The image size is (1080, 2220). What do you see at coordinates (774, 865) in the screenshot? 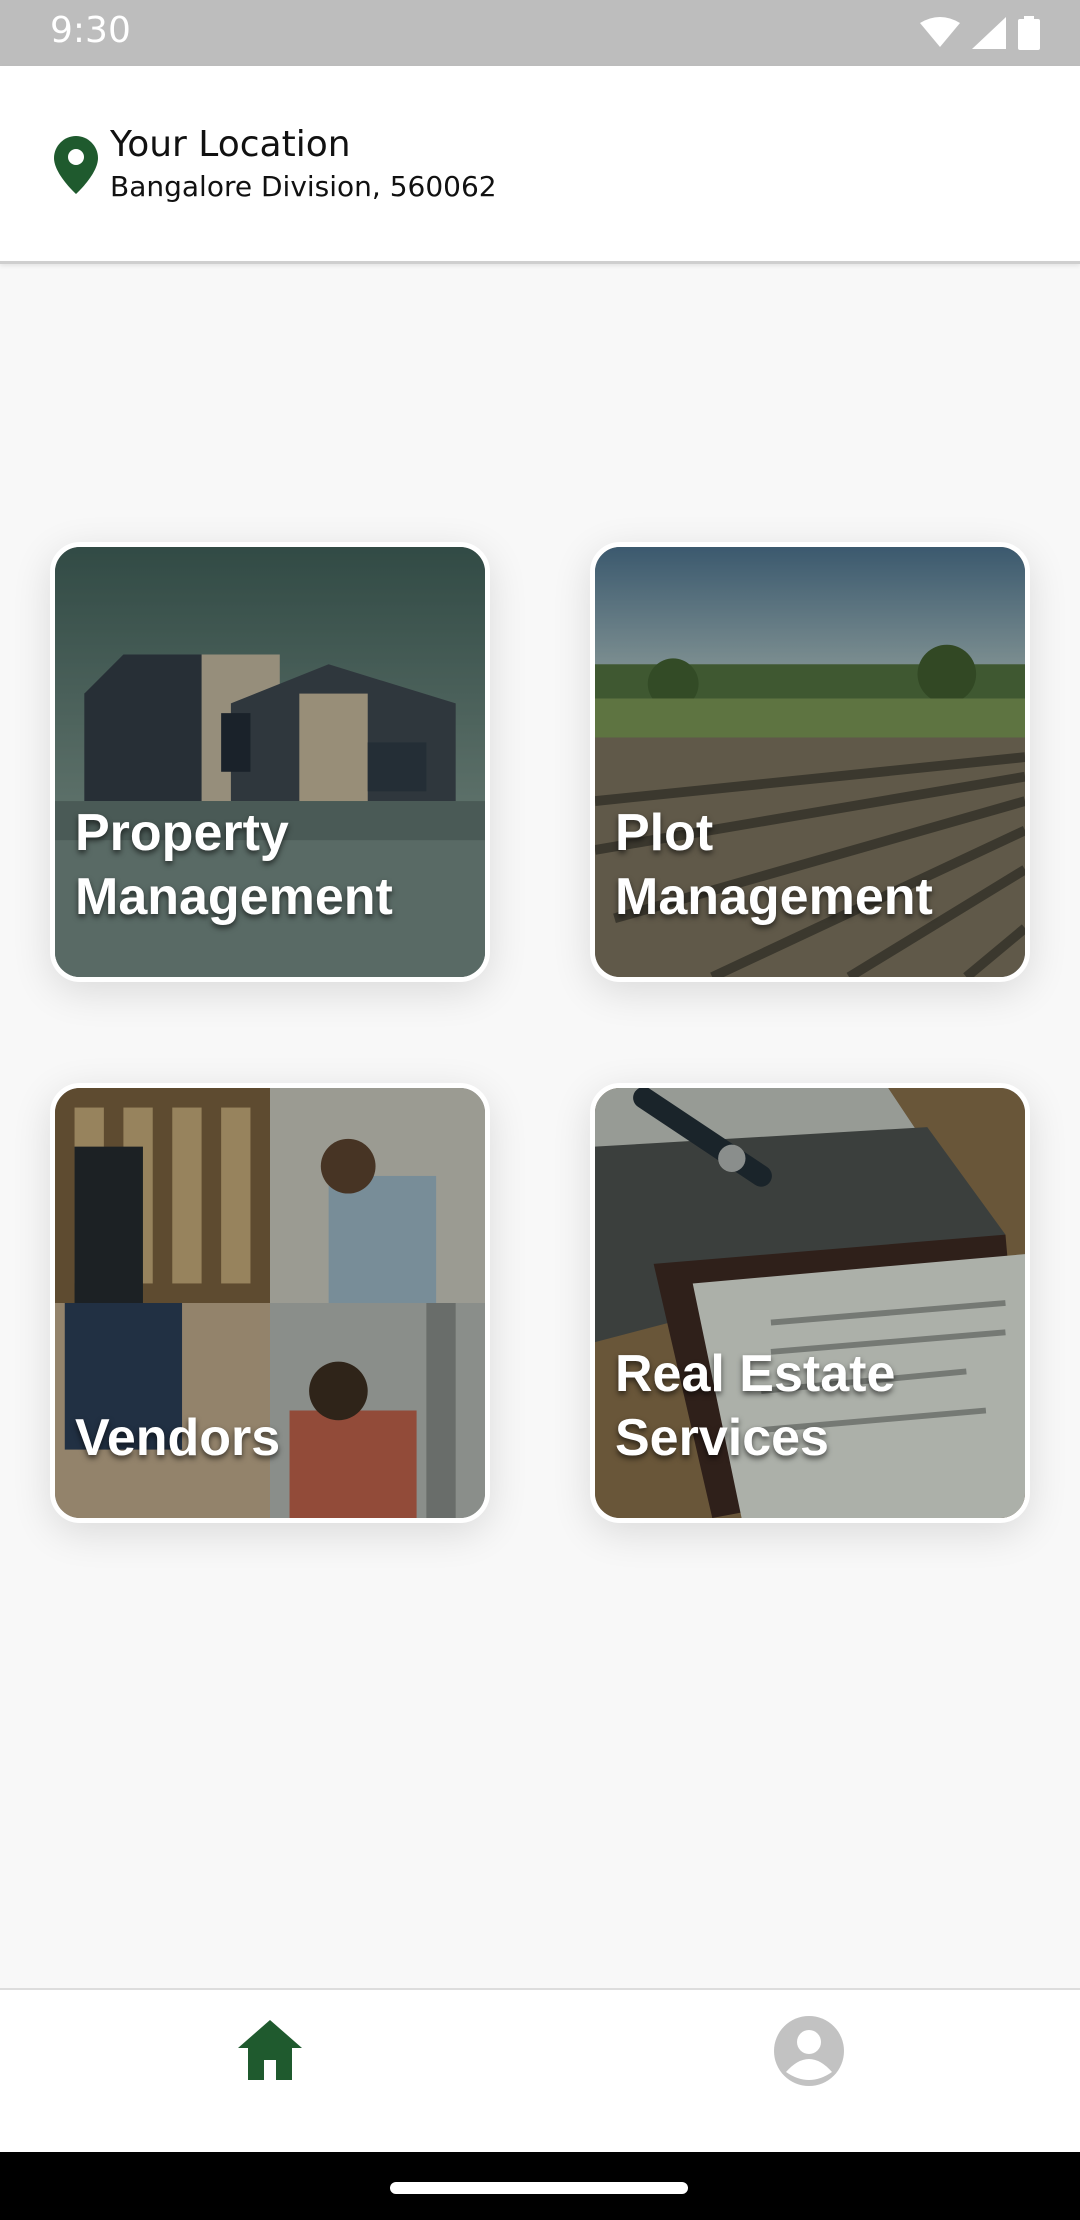
I see `tile-label: Plot Management` at bounding box center [774, 865].